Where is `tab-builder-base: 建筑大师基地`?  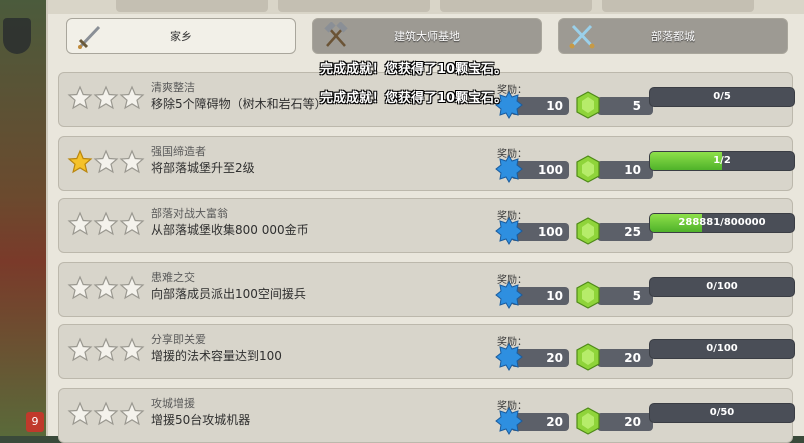
tab-builder-base: 建筑大师基地 is located at coordinates (427, 36).